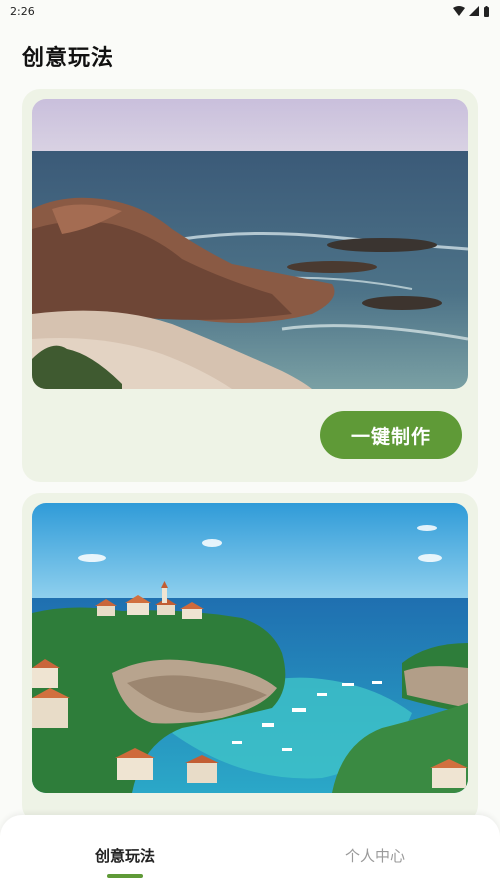 This screenshot has width=500, height=889. I want to click on status-icons, so click(471, 11).